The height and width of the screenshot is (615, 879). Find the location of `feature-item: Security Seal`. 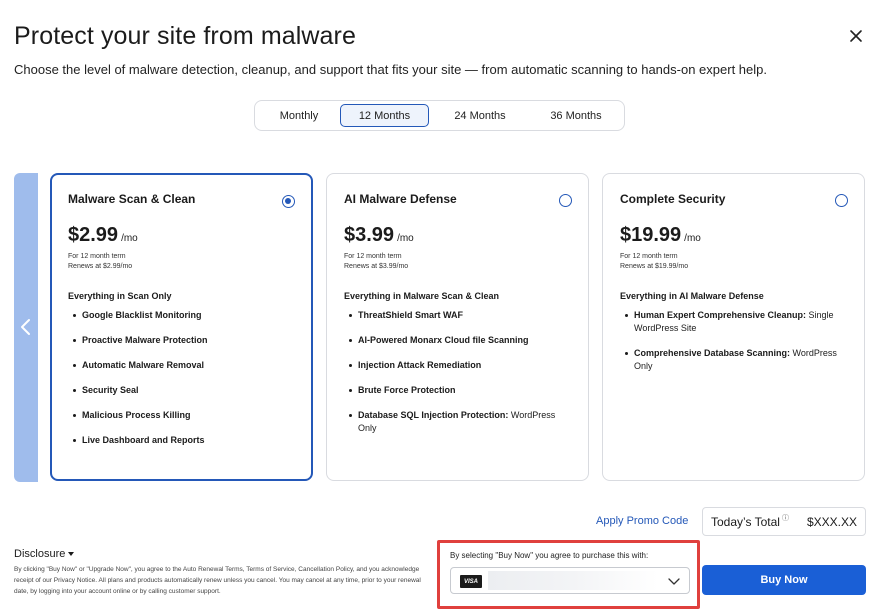

feature-item: Security Seal is located at coordinates (181, 390).